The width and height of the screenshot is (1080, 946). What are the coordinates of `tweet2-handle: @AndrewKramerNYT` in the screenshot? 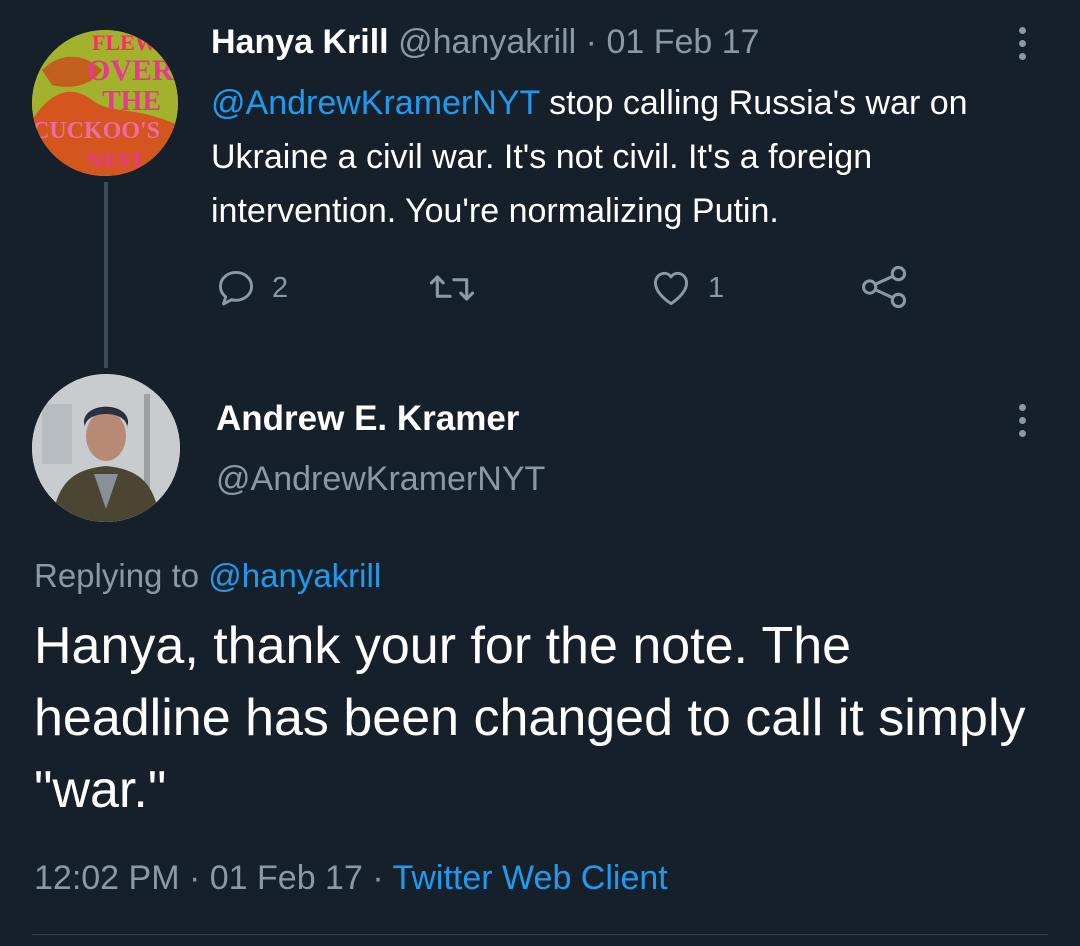 It's located at (380, 479).